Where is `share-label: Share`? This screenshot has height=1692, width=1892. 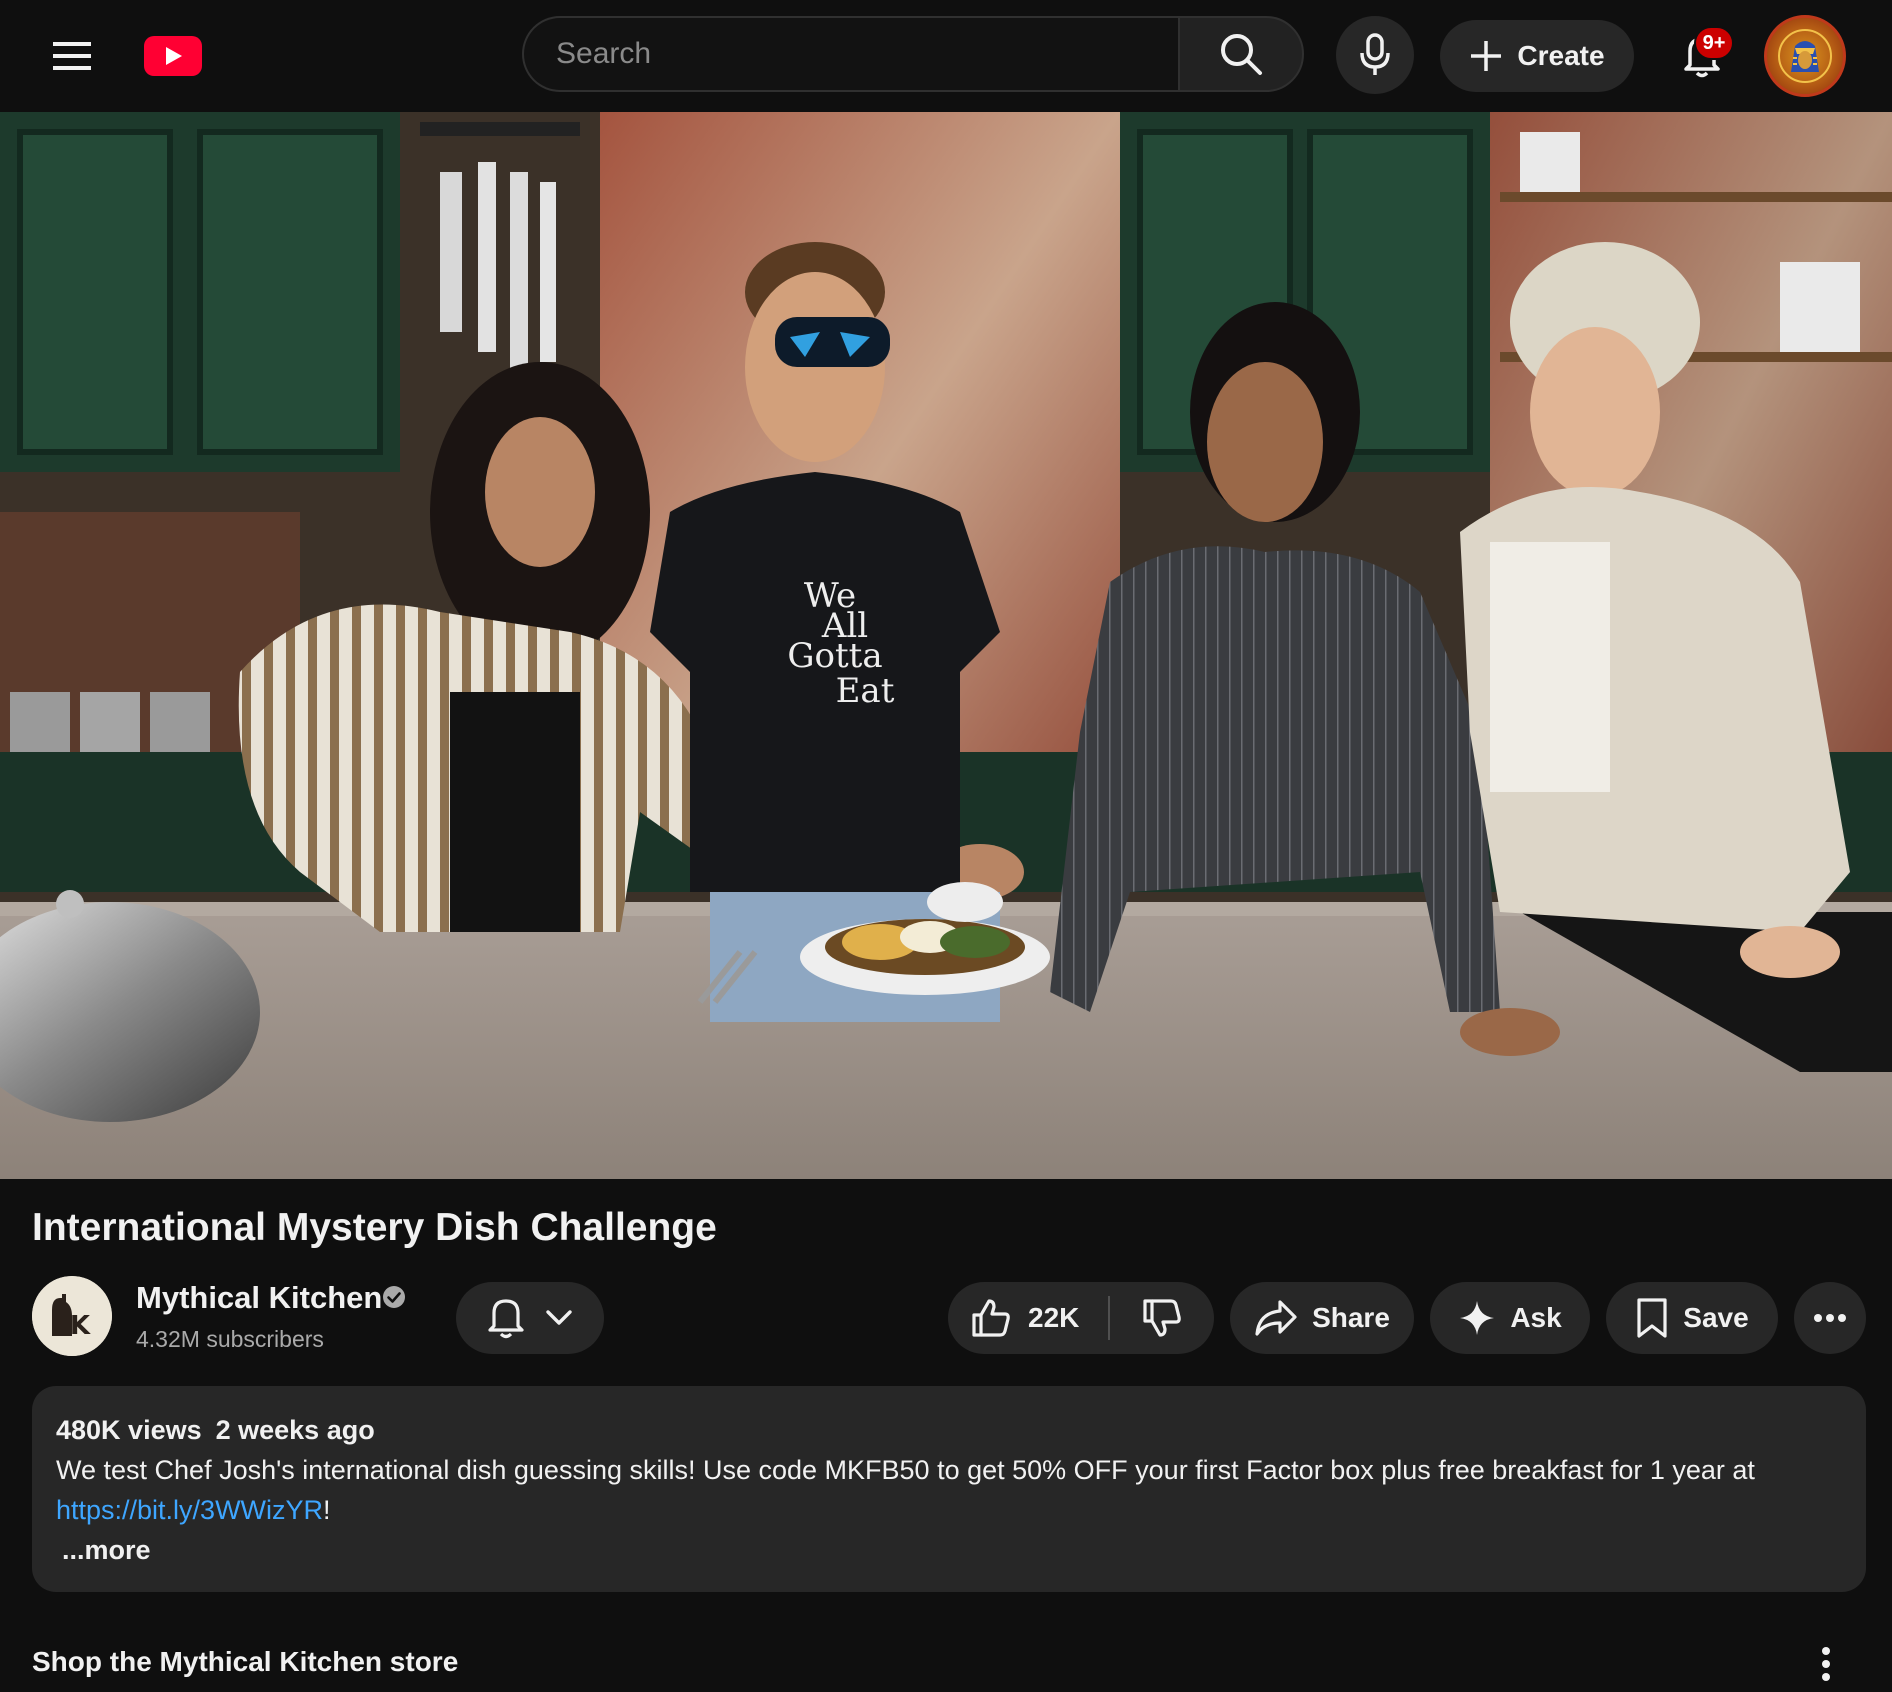 share-label: Share is located at coordinates (1351, 1317).